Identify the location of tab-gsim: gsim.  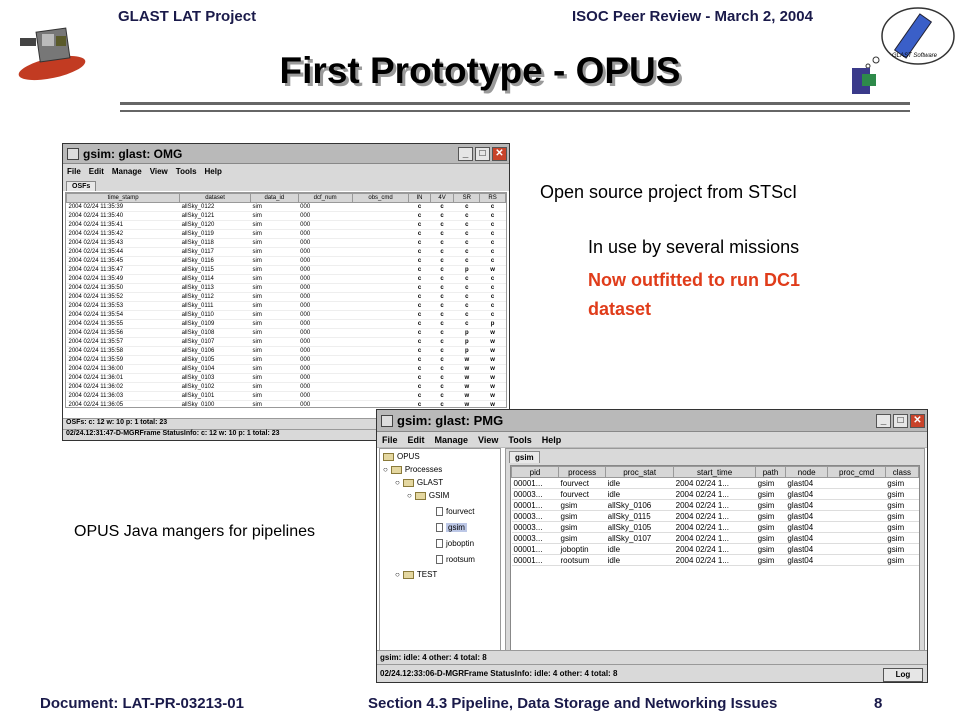
(524, 457).